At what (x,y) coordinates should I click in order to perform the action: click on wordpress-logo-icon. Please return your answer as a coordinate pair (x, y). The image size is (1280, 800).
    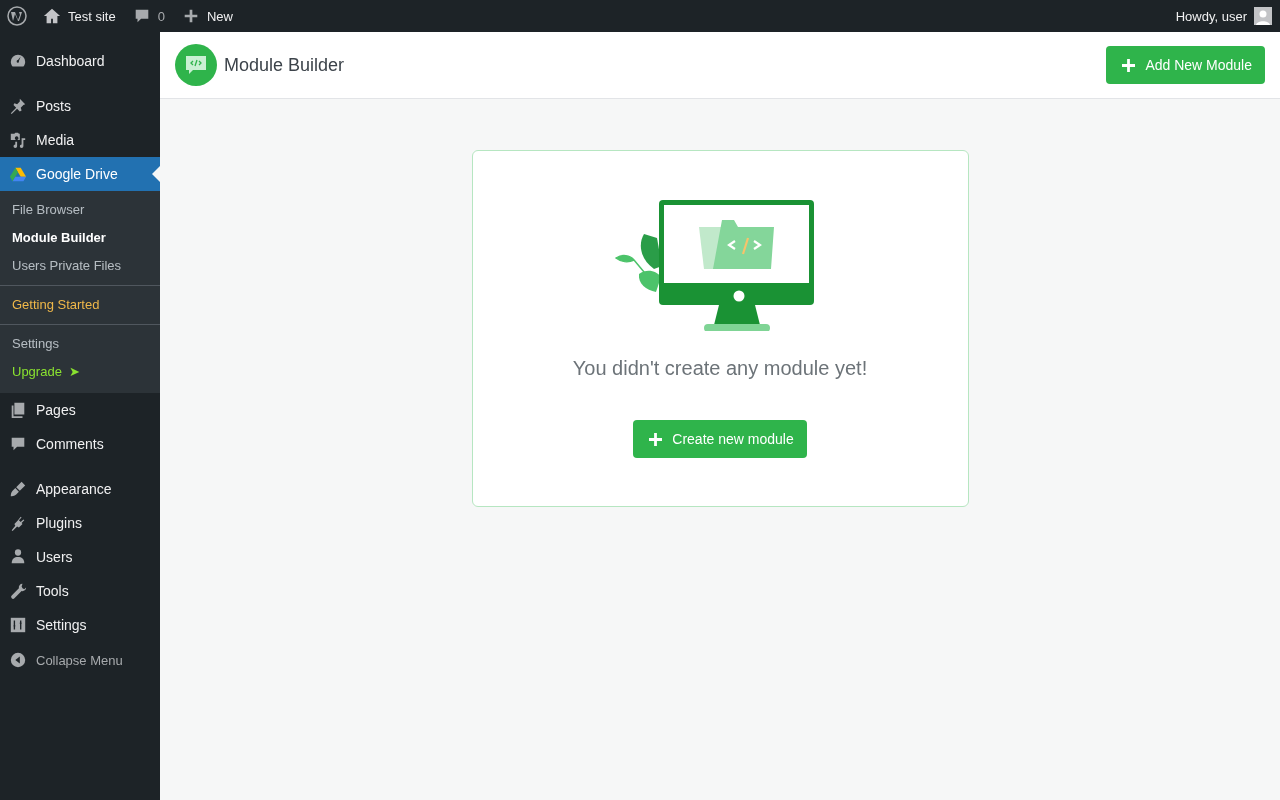
    Looking at the image, I should click on (17, 16).